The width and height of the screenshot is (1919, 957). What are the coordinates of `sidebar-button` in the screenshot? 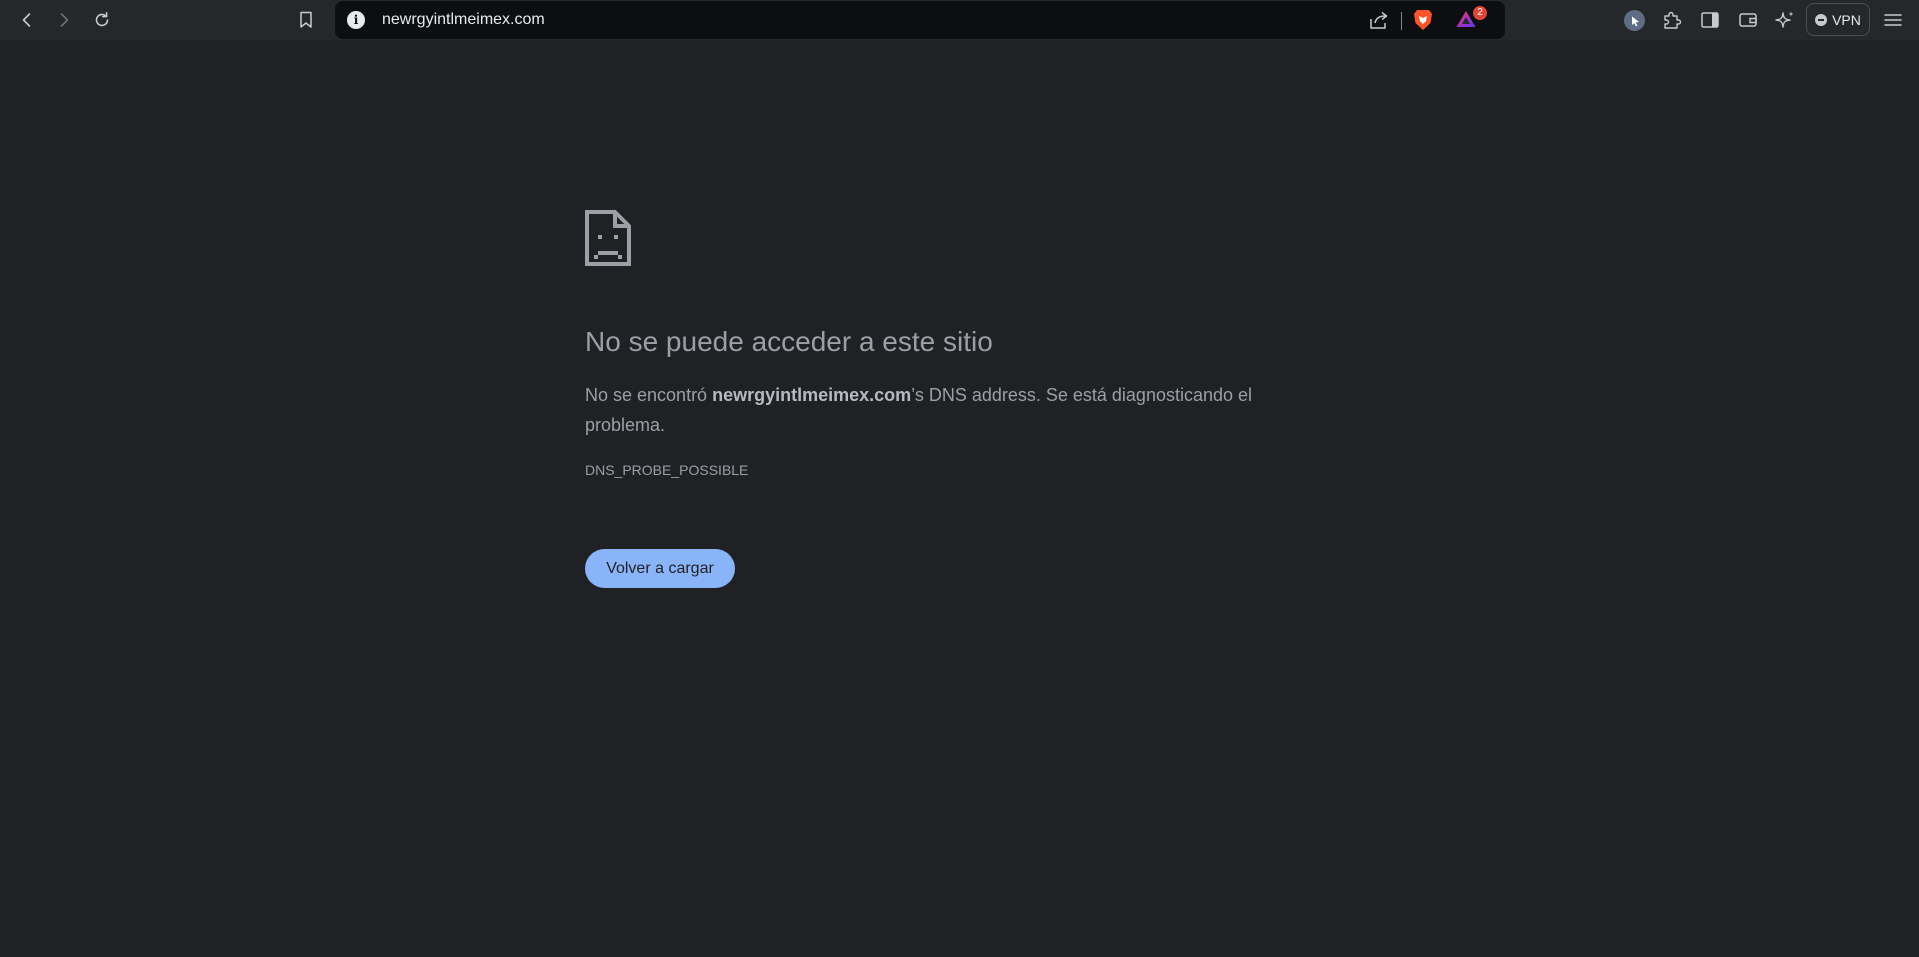 It's located at (1710, 20).